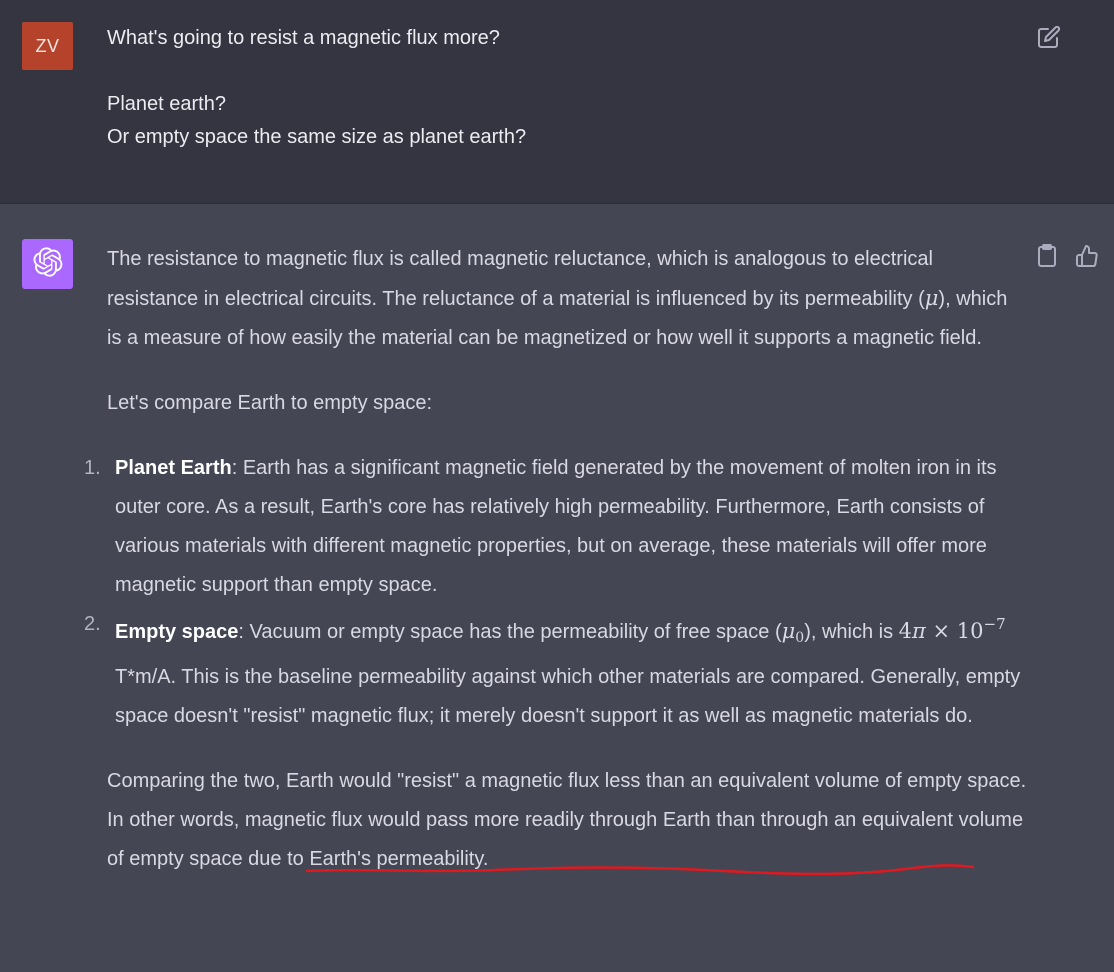 This screenshot has height=972, width=1114. What do you see at coordinates (92, 468) in the screenshot?
I see `list-number: 1.` at bounding box center [92, 468].